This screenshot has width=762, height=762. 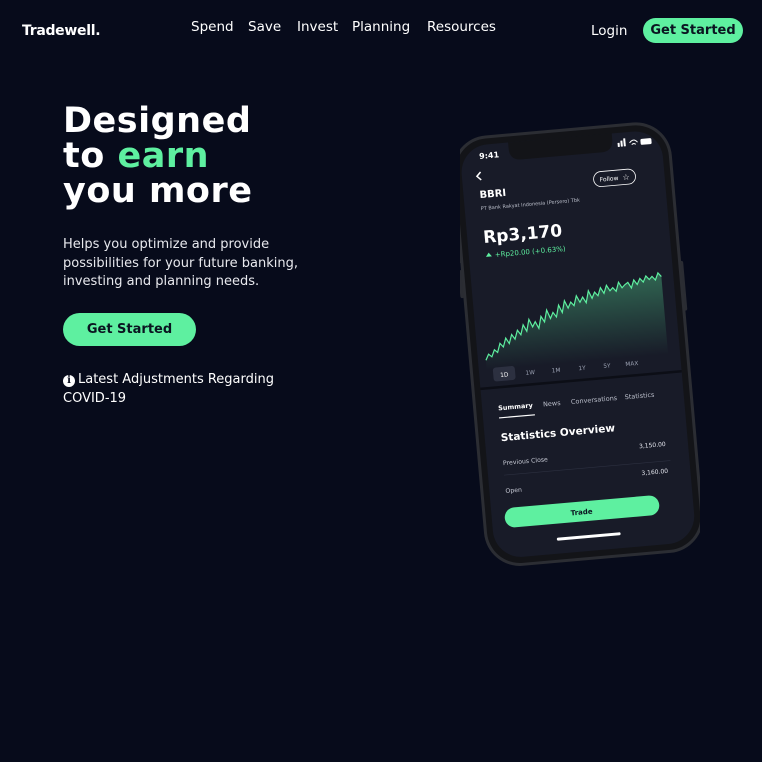 What do you see at coordinates (461, 27) in the screenshot?
I see `nav-item-resources: Resources` at bounding box center [461, 27].